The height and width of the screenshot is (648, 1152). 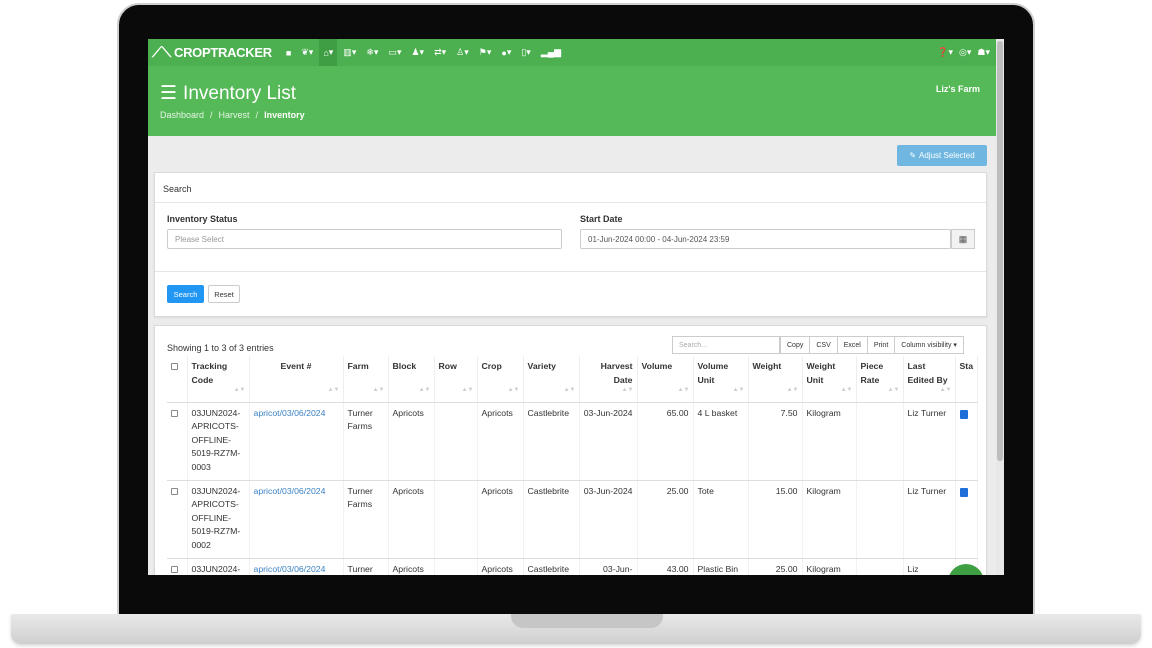 What do you see at coordinates (551, 379) in the screenshot?
I see `col-variety: Variety ▲▼` at bounding box center [551, 379].